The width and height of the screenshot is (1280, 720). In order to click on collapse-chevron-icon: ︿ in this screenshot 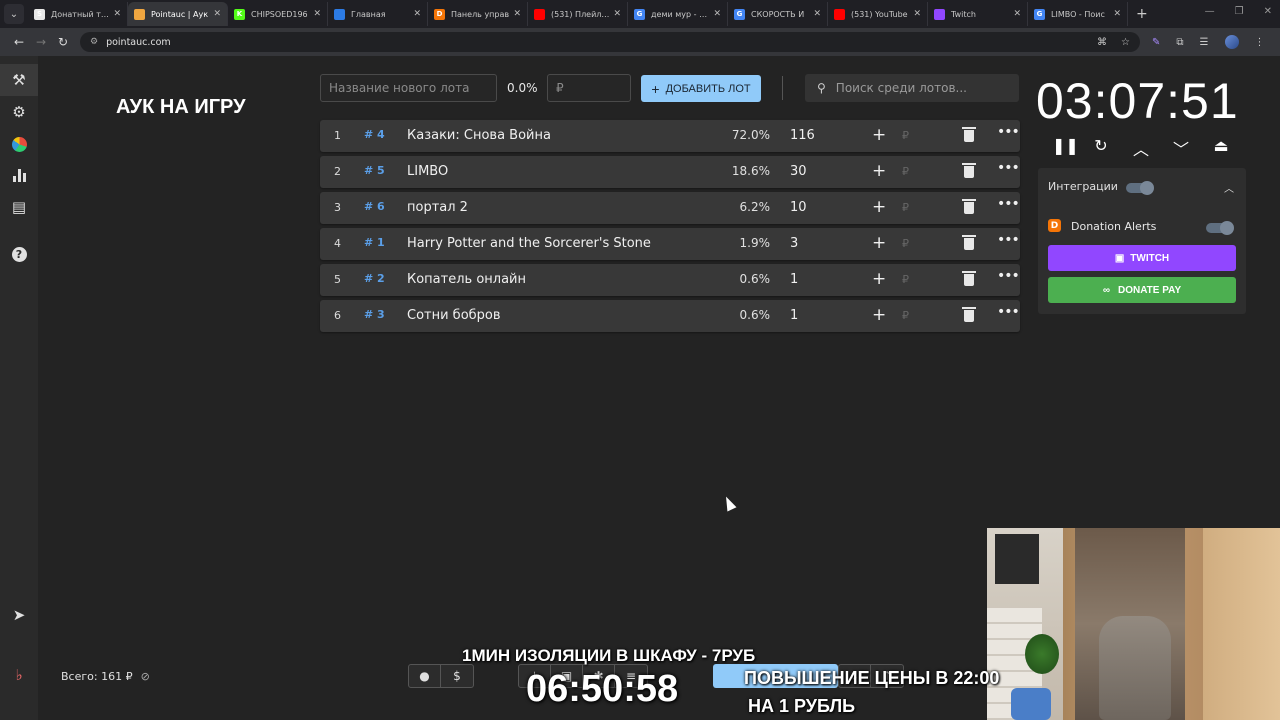, I will do `click(1229, 187)`.